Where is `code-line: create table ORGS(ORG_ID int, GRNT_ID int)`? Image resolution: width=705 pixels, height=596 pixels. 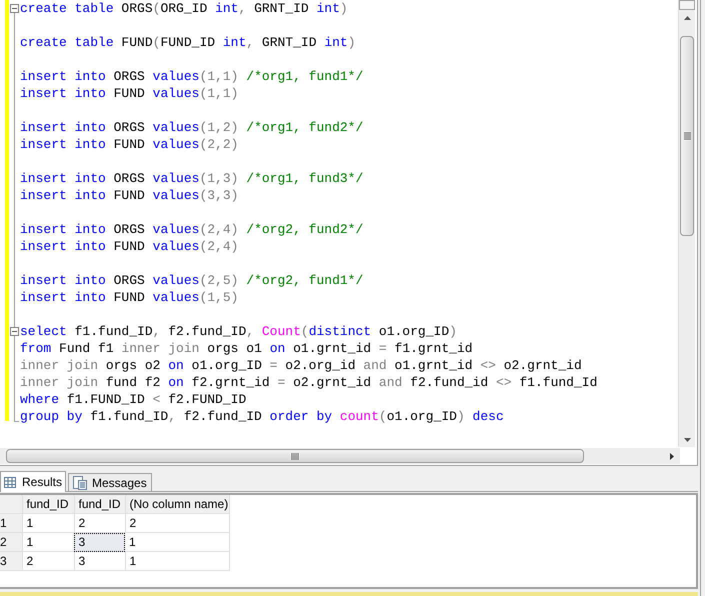
code-line: create table ORGS(ORG_ID int, GRNT_ID int) is located at coordinates (184, 8).